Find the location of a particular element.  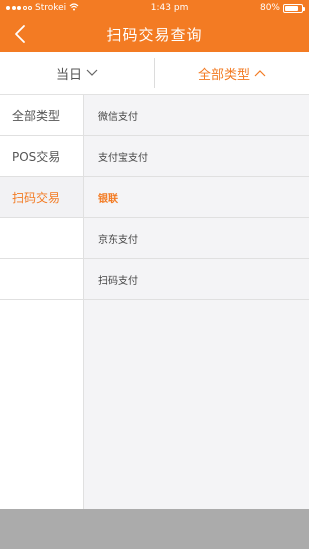

status-bar: Strokei 1:43 pm 80% is located at coordinates (154, 8).